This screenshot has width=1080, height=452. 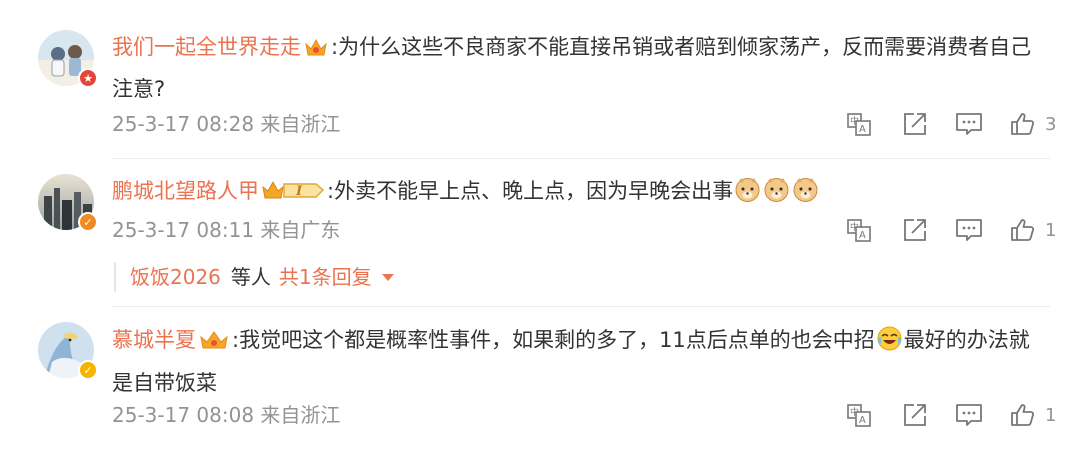 What do you see at coordinates (889, 344) in the screenshot?
I see `crying-laughing-emoji-icon` at bounding box center [889, 344].